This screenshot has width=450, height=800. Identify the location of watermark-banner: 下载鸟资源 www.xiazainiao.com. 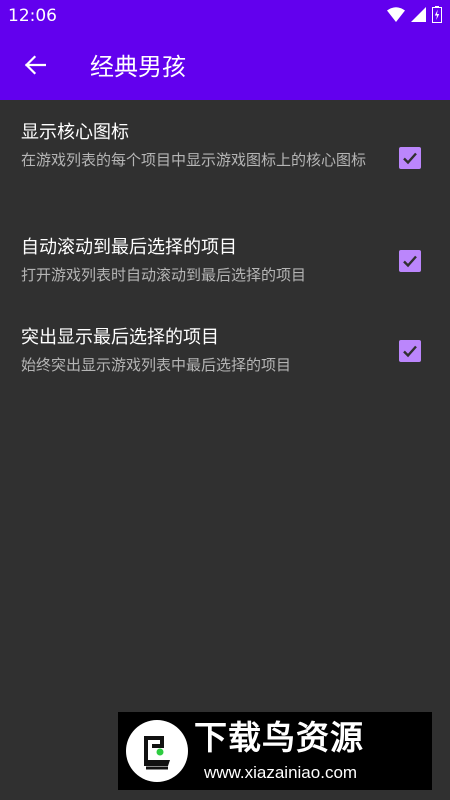
(275, 751).